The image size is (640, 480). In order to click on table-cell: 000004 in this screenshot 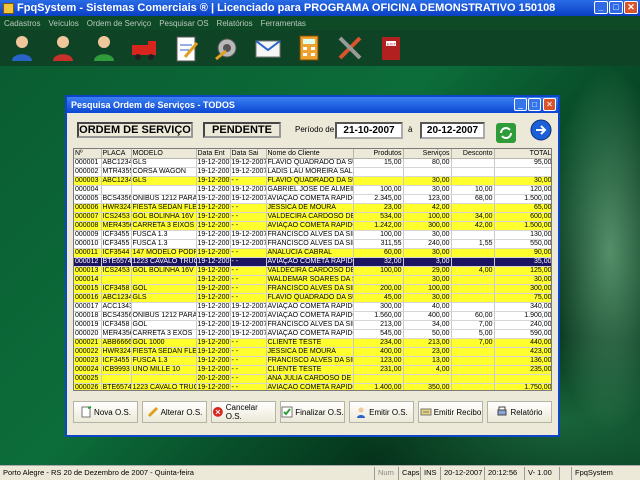, I will do `click(88, 190)`.